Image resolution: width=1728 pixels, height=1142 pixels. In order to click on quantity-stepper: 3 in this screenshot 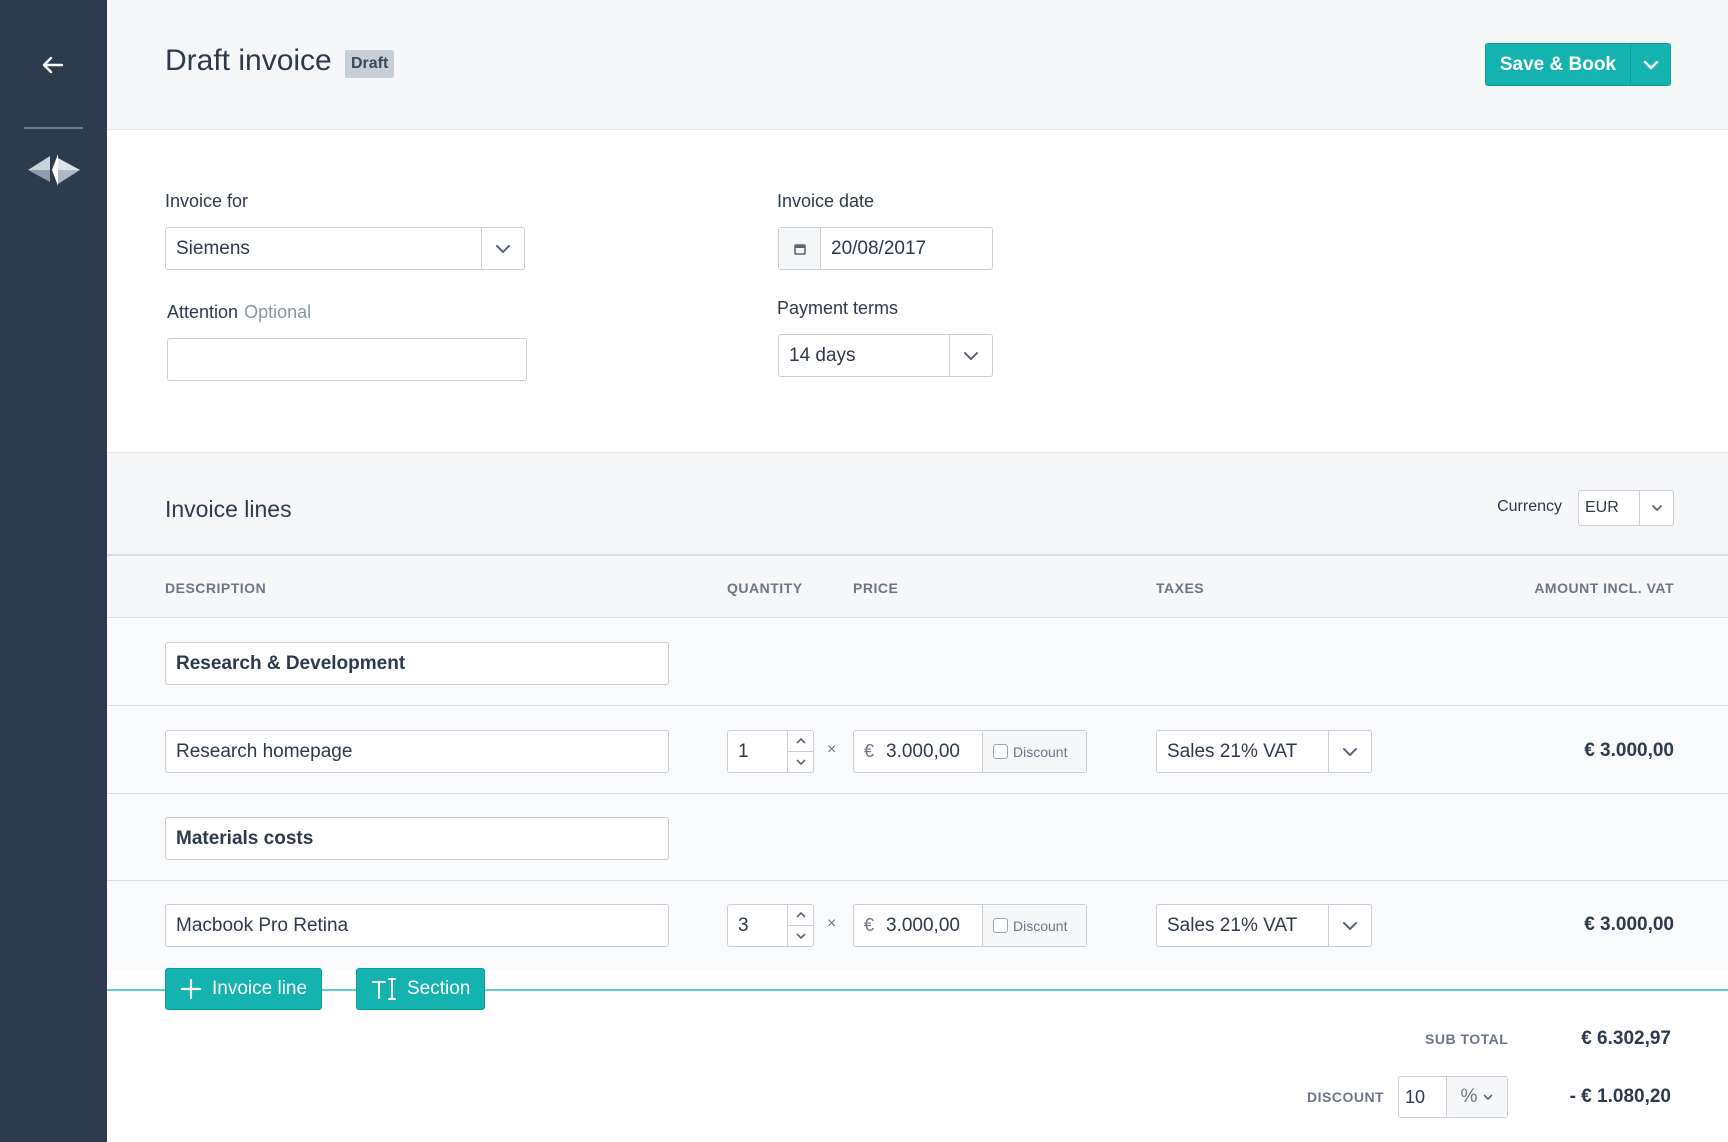, I will do `click(770, 925)`.